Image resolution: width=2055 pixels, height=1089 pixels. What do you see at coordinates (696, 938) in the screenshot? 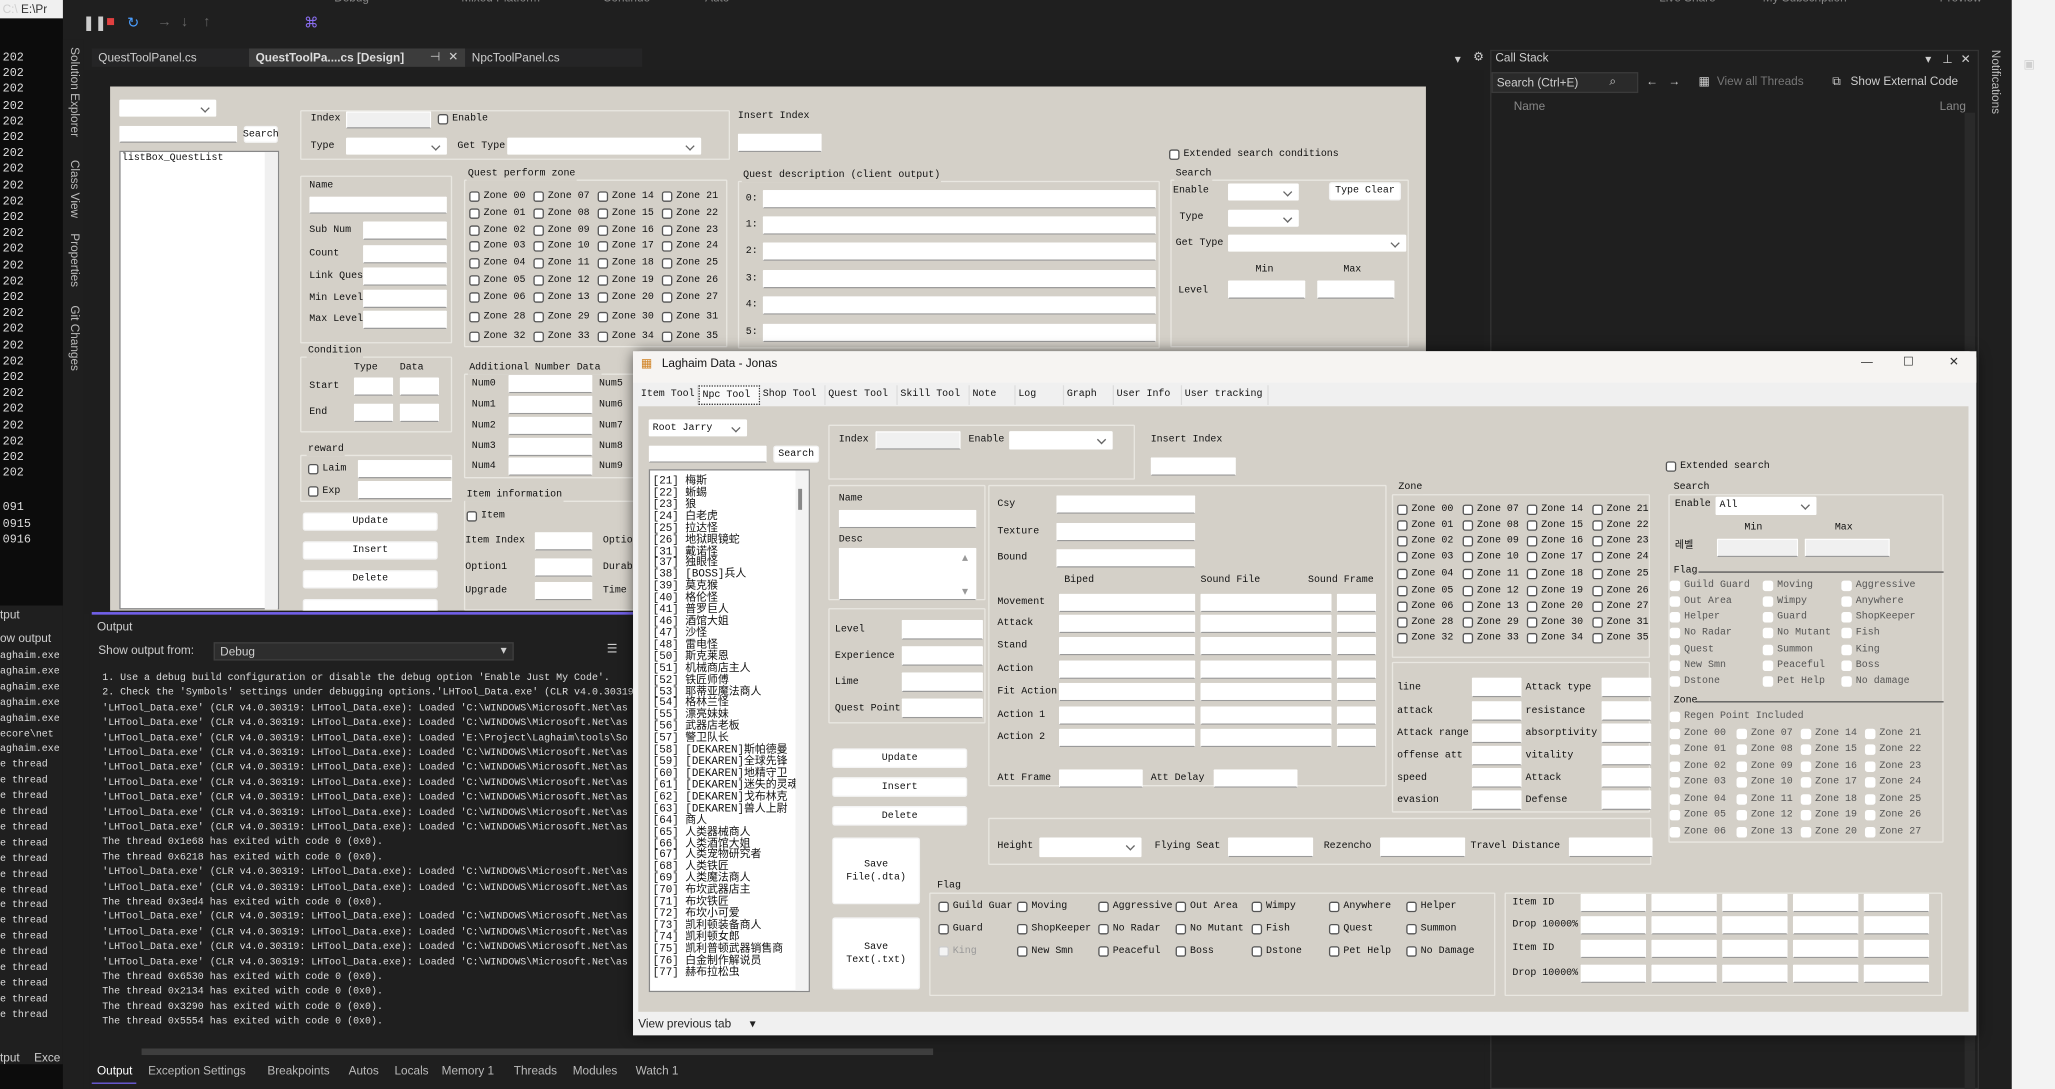
I see `npc-list-item: [74] 凯利顿女郎` at bounding box center [696, 938].